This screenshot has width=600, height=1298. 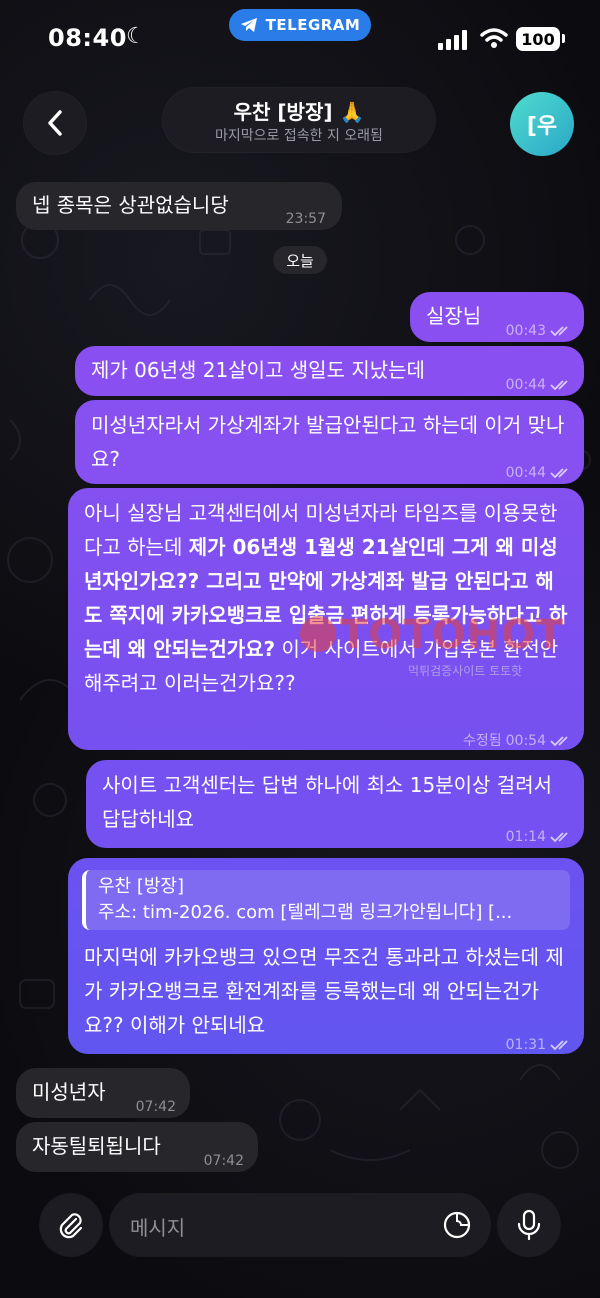 I want to click on telegram-pill-label: TELEGRAM, so click(x=313, y=25).